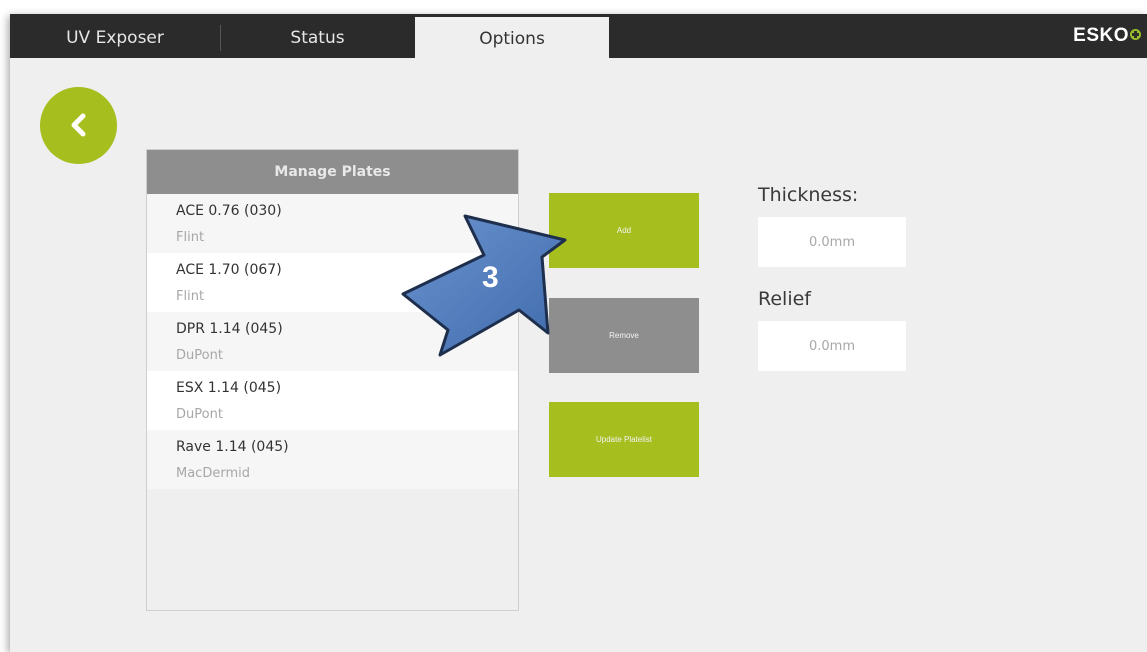 This screenshot has height=652, width=1147. What do you see at coordinates (332, 459) in the screenshot?
I see `plate-list-item: Rave 1.14 (045) MacDermid` at bounding box center [332, 459].